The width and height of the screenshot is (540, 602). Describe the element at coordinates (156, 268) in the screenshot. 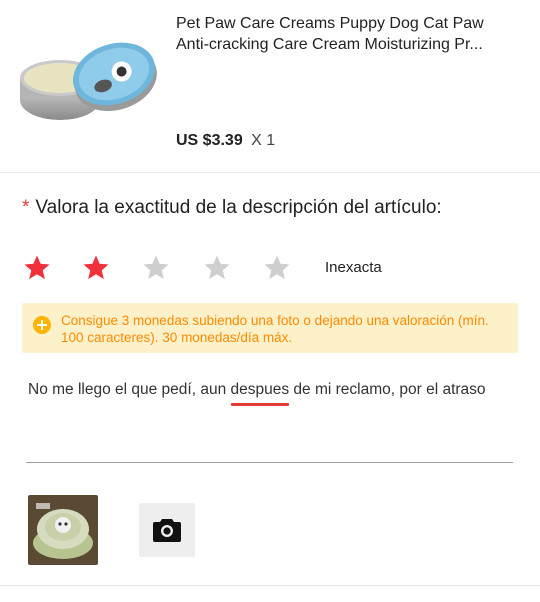

I see `star-3-icon` at that location.